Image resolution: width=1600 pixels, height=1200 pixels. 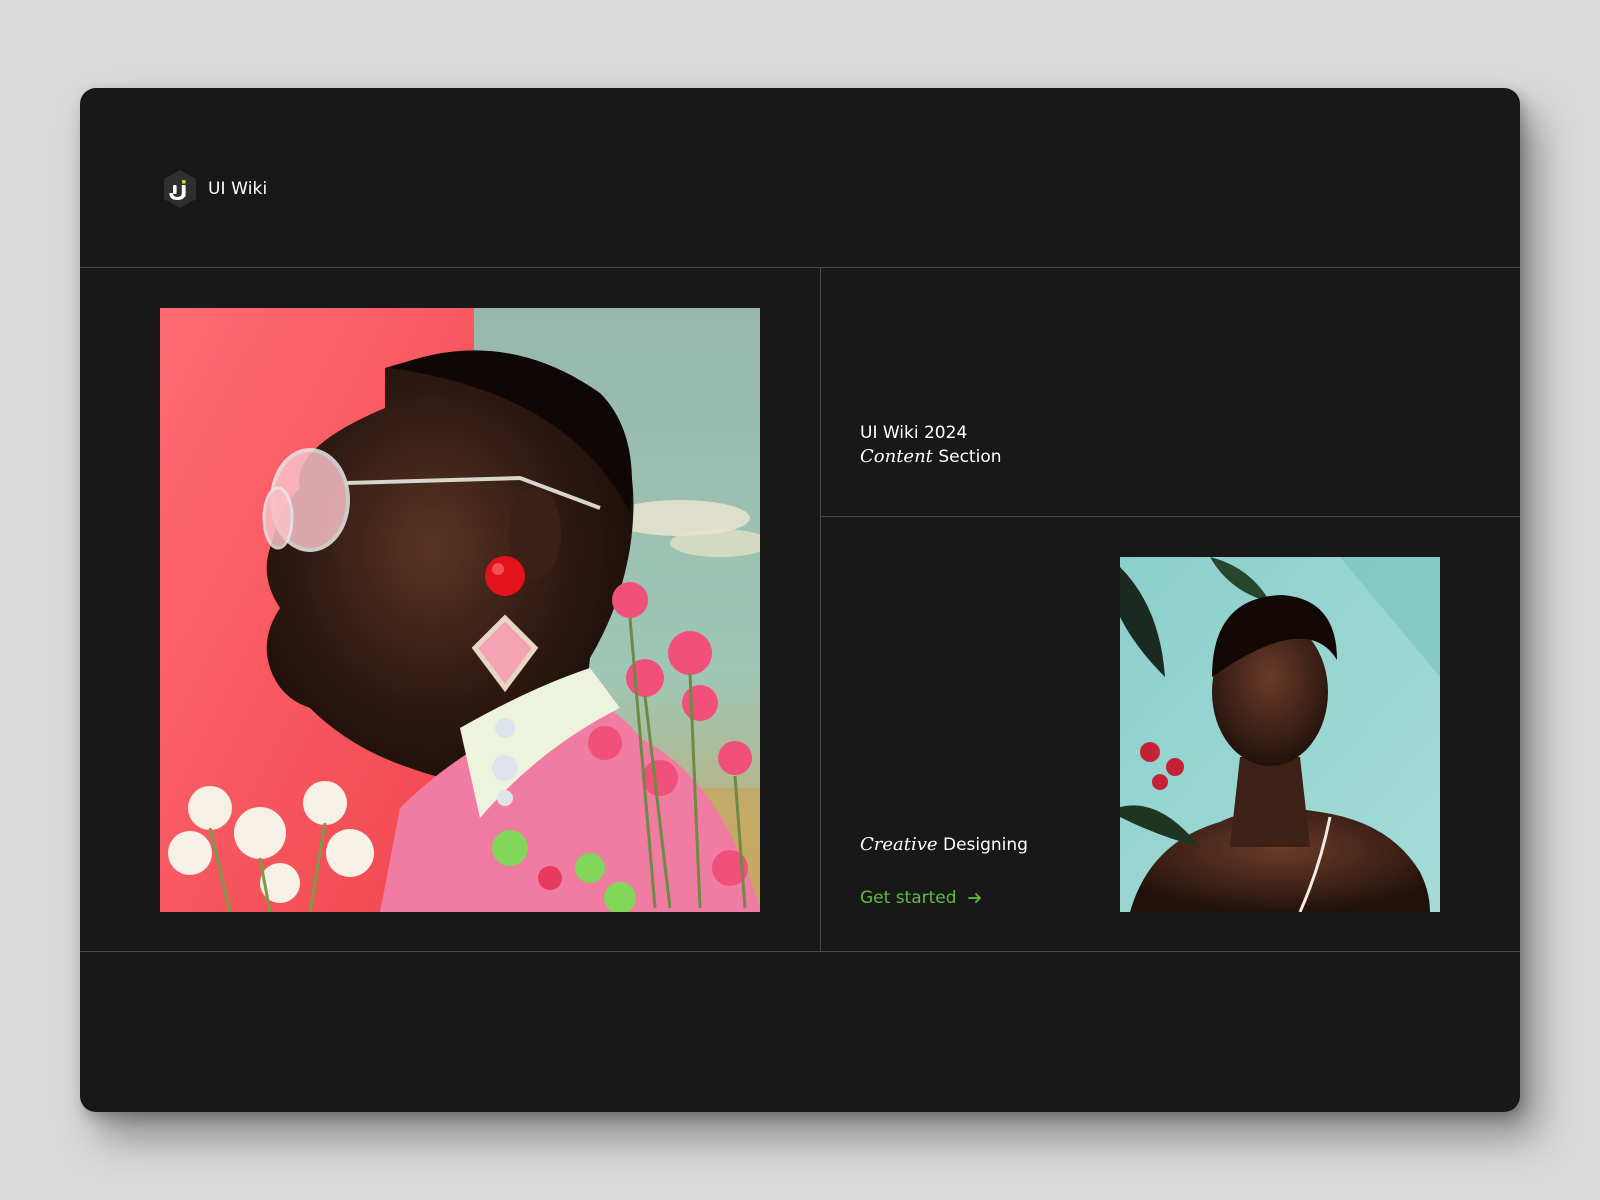 I want to click on hero-title-line1: UI Wiki 2024, so click(x=914, y=433).